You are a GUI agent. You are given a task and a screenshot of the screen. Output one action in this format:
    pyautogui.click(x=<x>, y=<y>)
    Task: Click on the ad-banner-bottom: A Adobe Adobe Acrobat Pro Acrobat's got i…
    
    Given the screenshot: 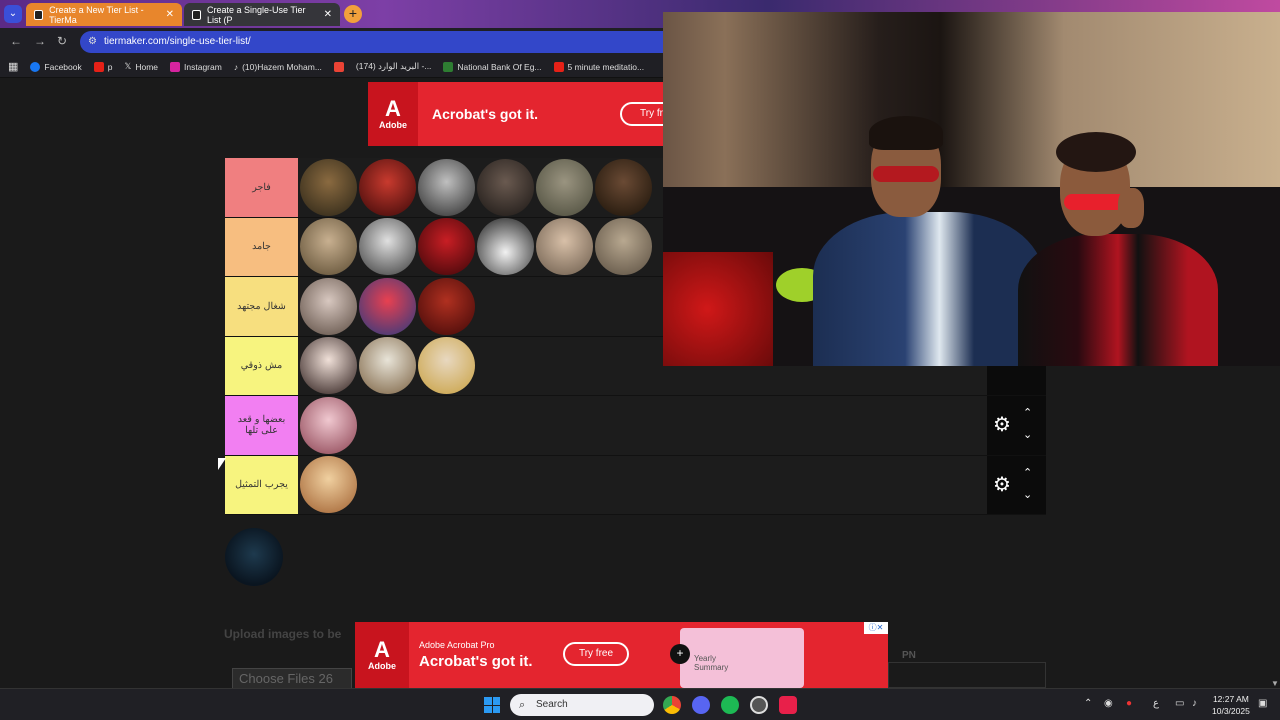 What is the action you would take?
    pyautogui.click(x=621, y=655)
    